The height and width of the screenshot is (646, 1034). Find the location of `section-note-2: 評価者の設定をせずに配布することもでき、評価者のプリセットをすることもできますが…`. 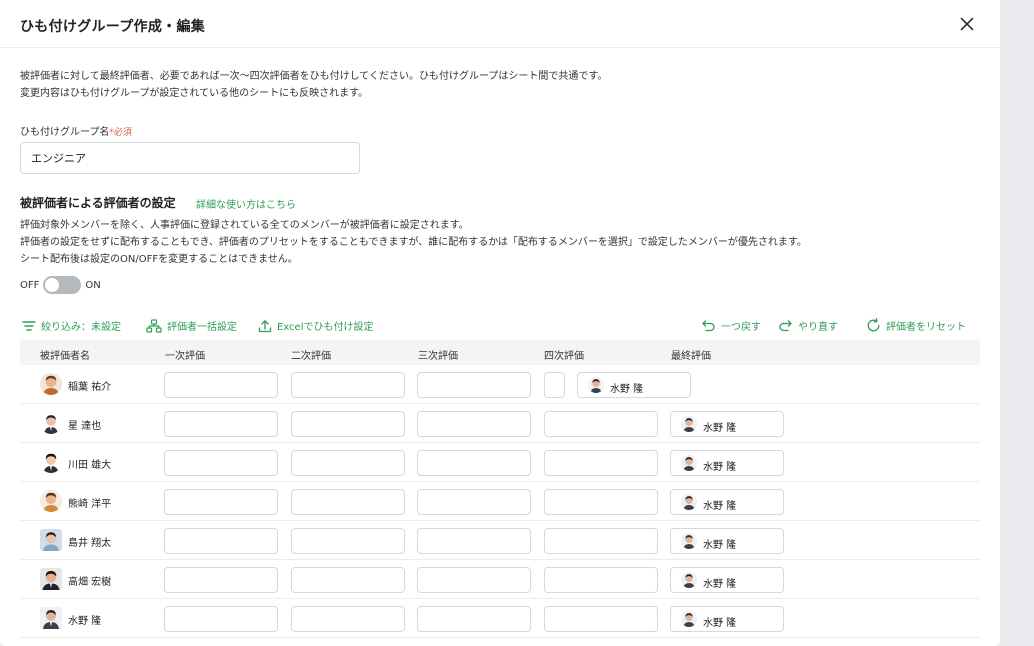

section-note-2: 評価者の設定をせずに配布することもでき、評価者のプリセットをすることもできますが… is located at coordinates (413, 242).